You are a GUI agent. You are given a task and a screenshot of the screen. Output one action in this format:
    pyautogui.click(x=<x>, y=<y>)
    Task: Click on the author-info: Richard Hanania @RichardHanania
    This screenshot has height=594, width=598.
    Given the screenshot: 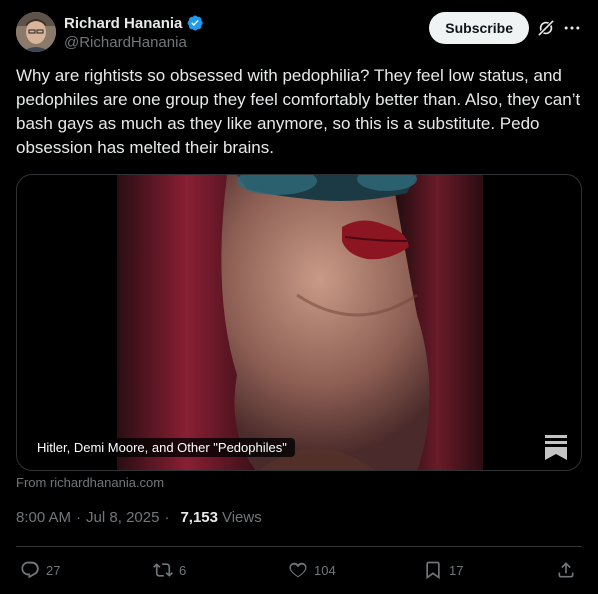 What is the action you would take?
    pyautogui.click(x=134, y=32)
    